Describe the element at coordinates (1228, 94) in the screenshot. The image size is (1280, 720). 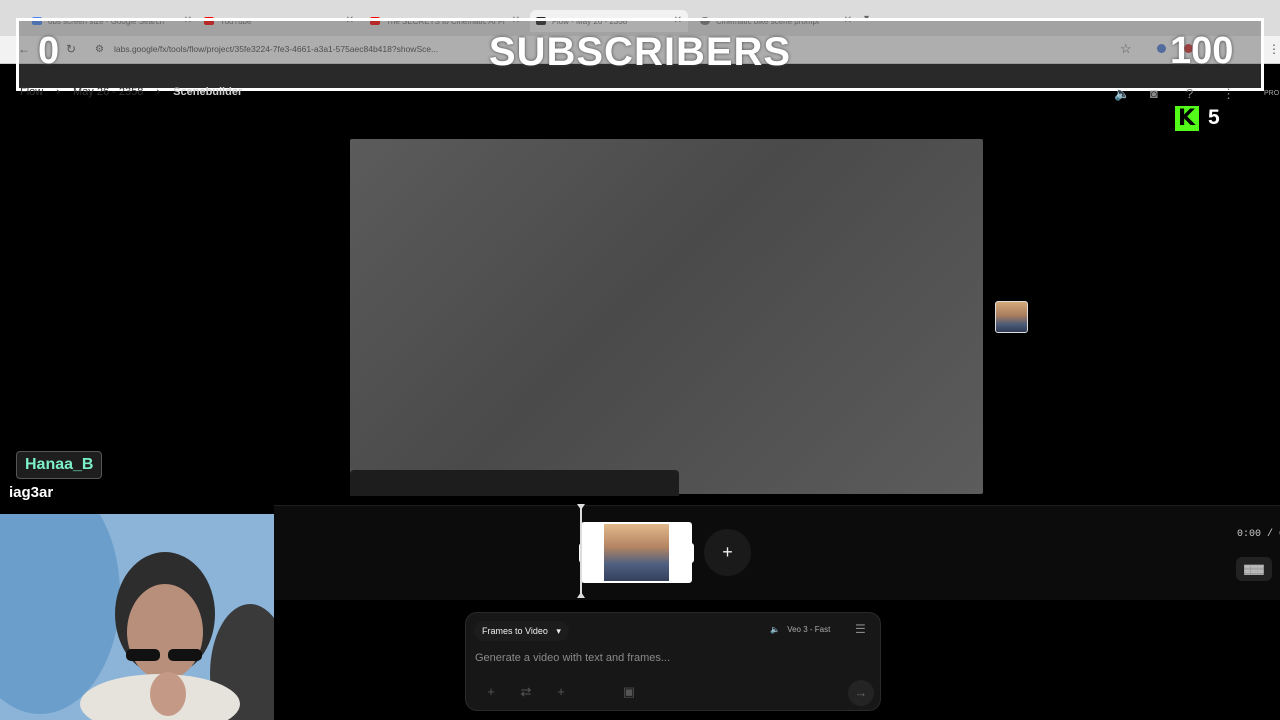
I see `more-icon: ⋮` at that location.